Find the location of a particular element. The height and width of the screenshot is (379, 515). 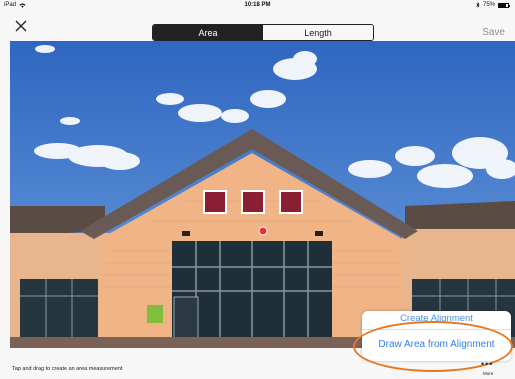

nav-bar: Area Length Save is located at coordinates (257, 26).